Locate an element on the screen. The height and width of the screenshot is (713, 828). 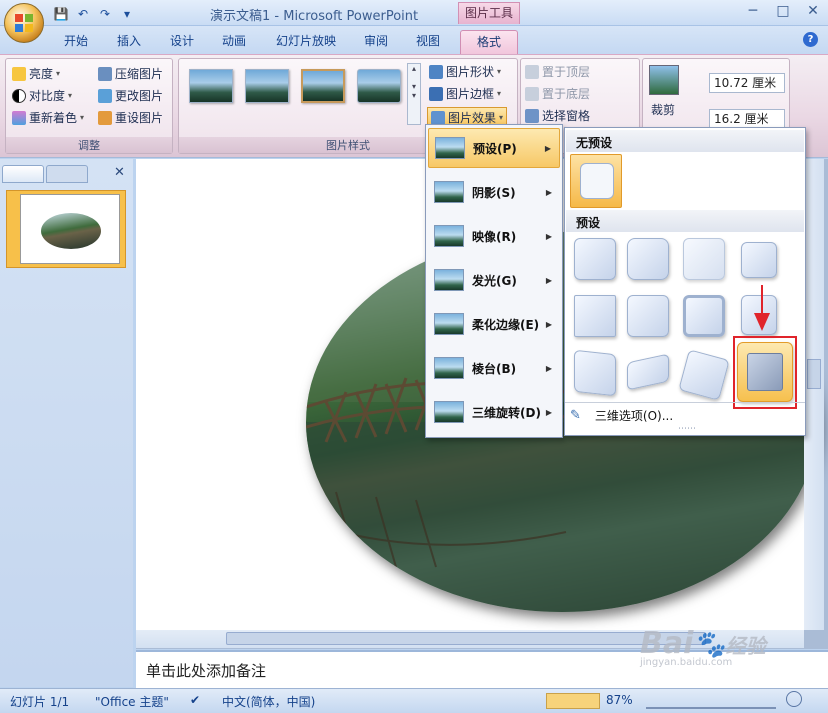
bring-front-icon is located at coordinates (532, 71).